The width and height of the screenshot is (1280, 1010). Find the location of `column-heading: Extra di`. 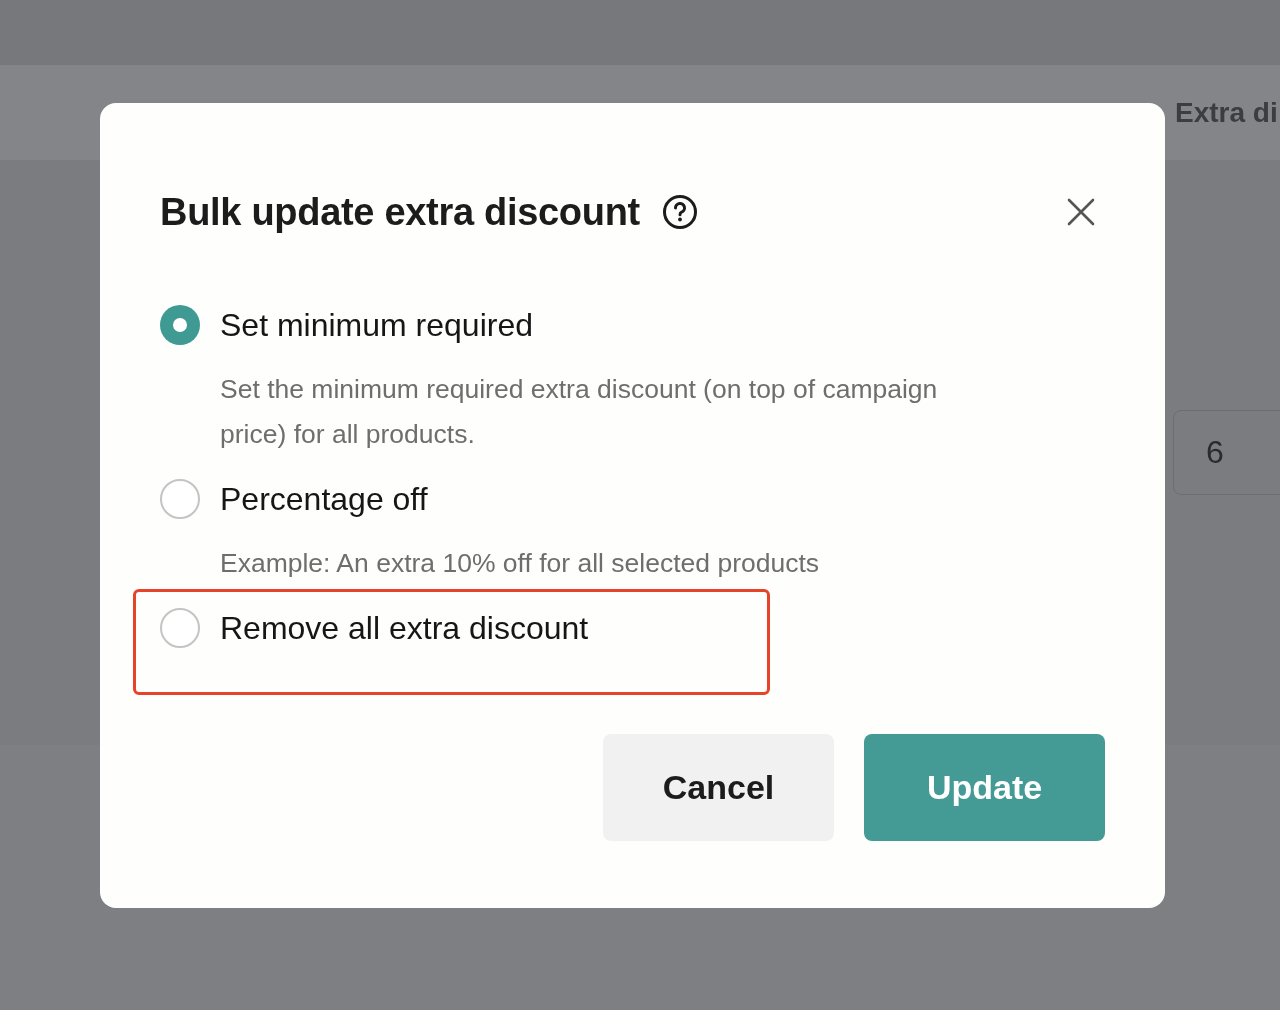

column-heading: Extra di is located at coordinates (1226, 112).